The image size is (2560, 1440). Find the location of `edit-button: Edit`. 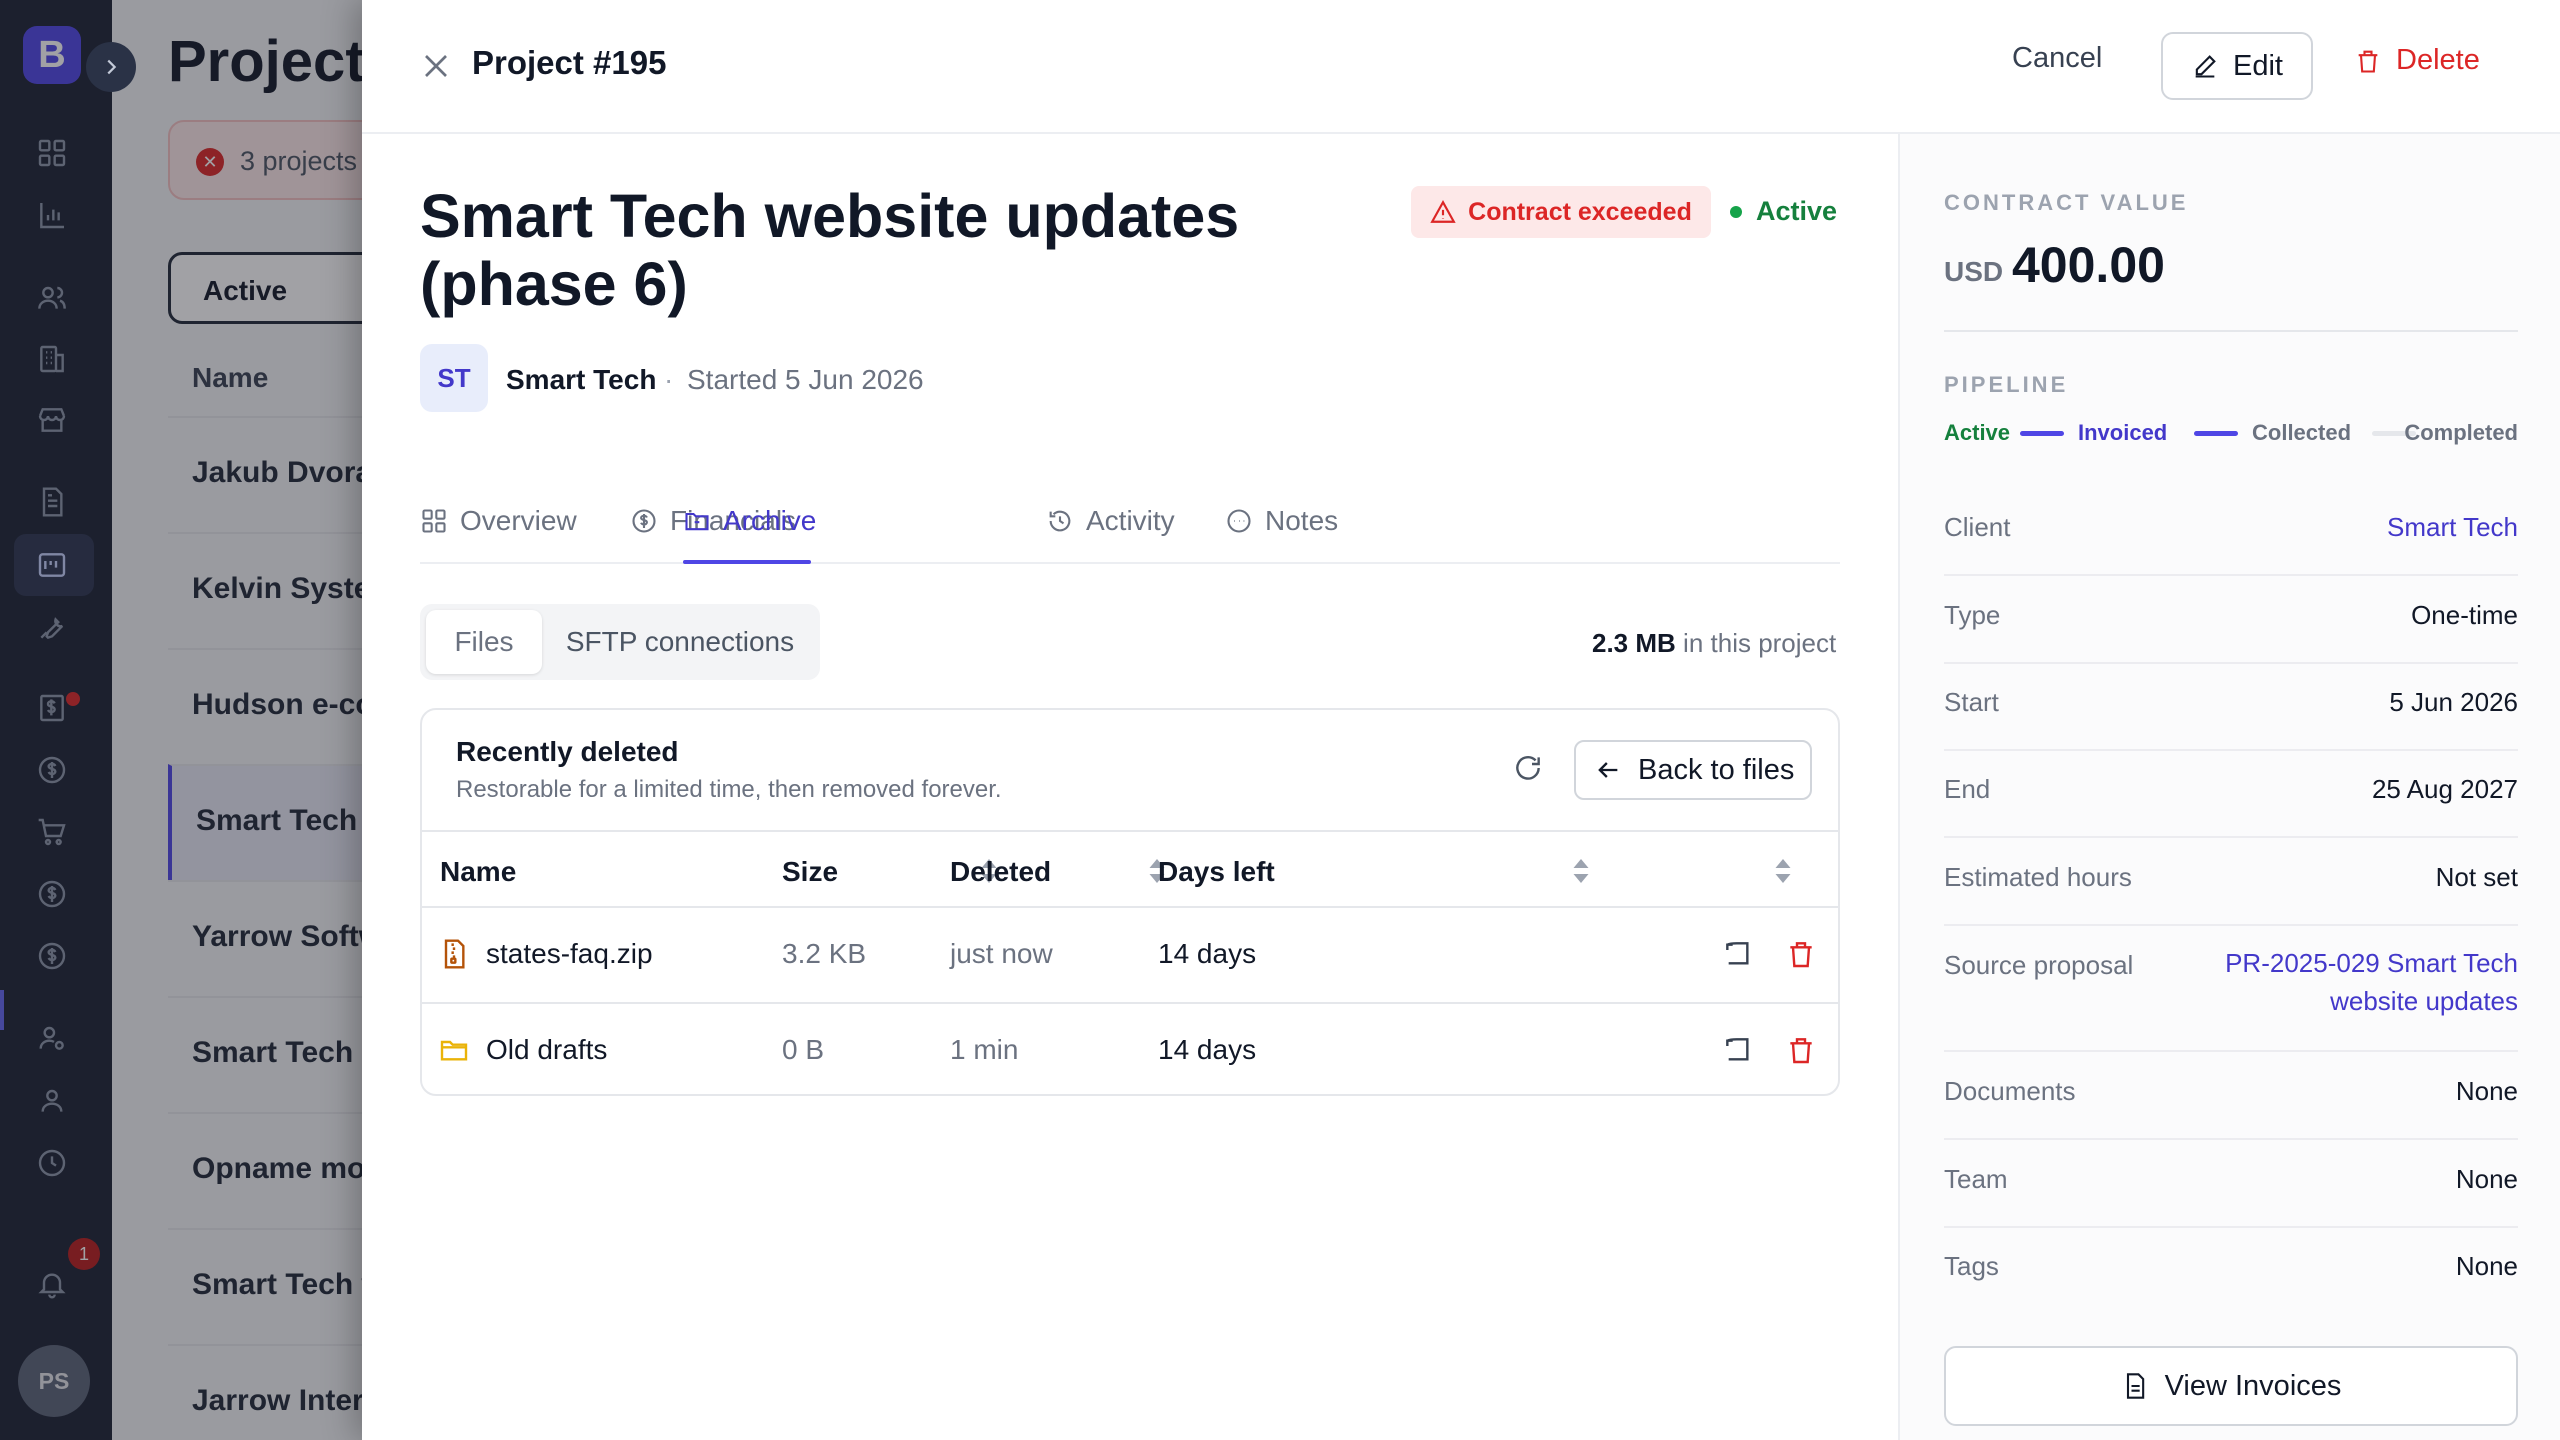

edit-button: Edit is located at coordinates (2237, 66).